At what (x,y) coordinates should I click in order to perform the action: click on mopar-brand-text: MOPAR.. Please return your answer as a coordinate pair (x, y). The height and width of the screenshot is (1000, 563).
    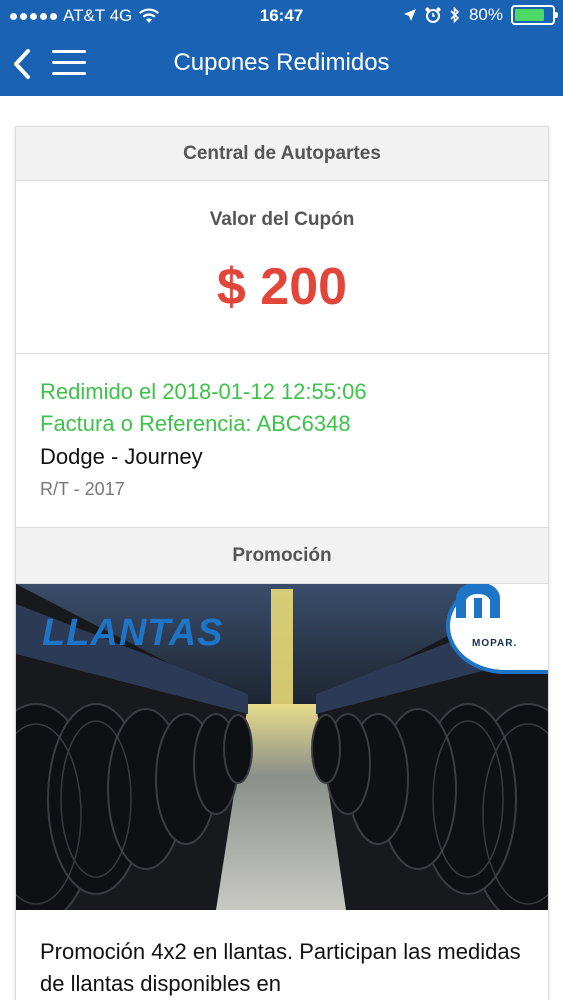
    Looking at the image, I should click on (495, 643).